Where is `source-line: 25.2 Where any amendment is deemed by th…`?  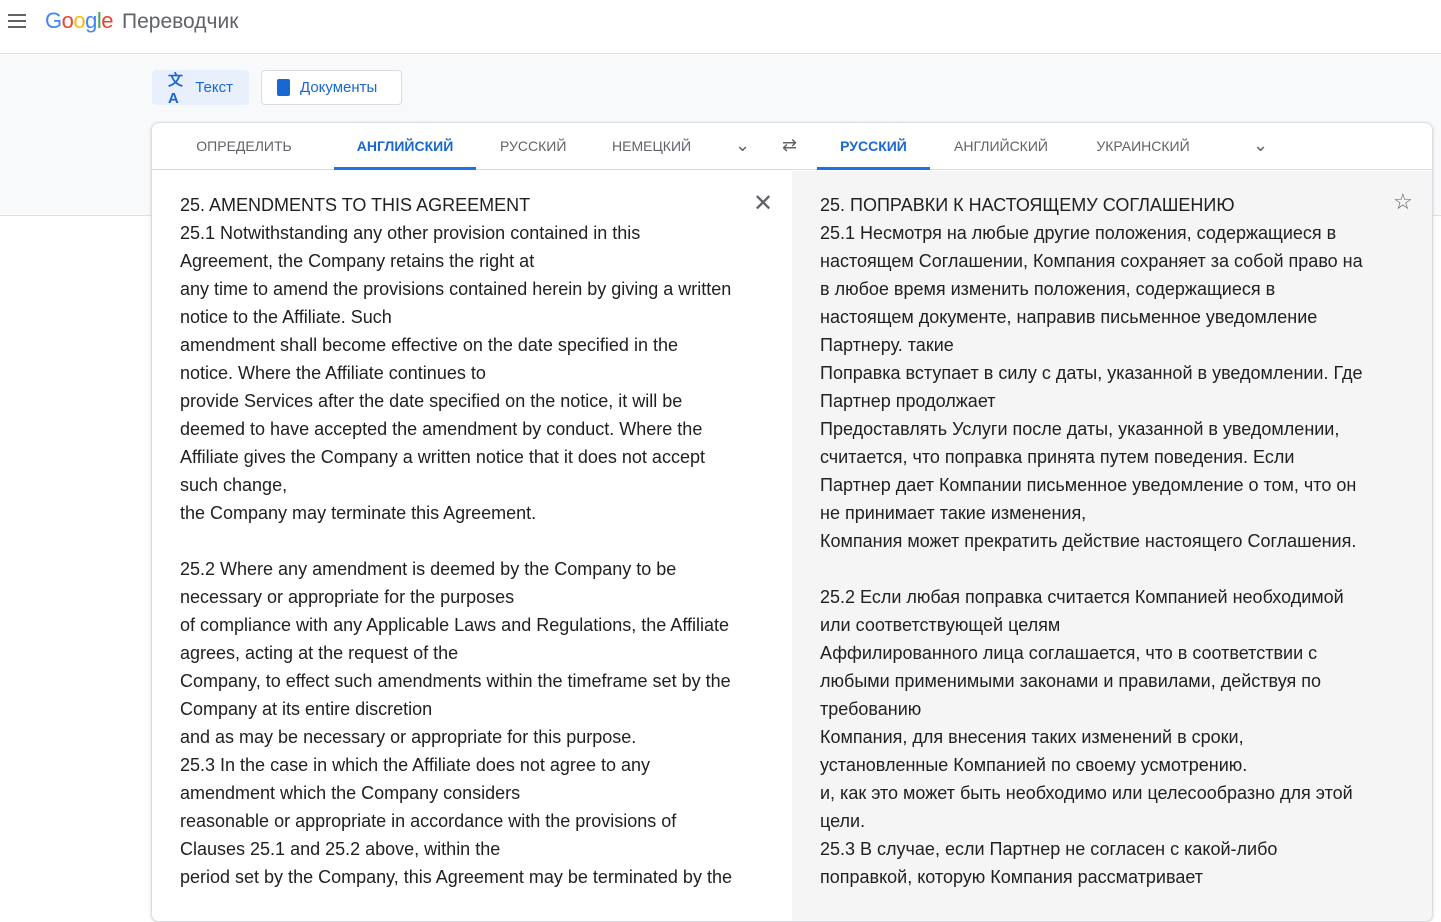
source-line: 25.2 Where any amendment is deemed by th… is located at coordinates (428, 569).